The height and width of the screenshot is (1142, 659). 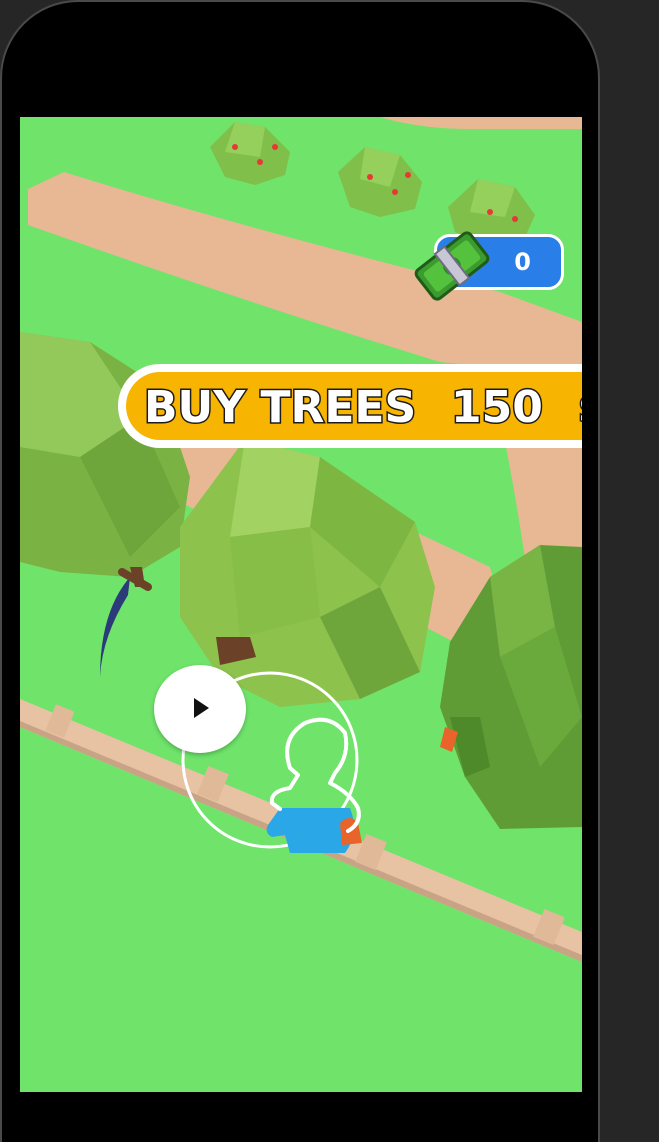 I want to click on banknote-icon, so click(x=452, y=266).